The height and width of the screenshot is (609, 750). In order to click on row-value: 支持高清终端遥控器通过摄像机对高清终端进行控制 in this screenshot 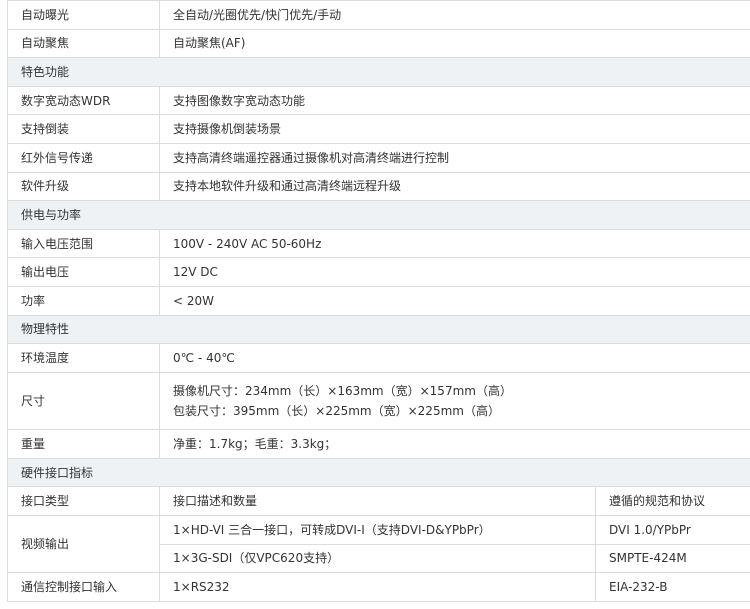, I will do `click(454, 157)`.